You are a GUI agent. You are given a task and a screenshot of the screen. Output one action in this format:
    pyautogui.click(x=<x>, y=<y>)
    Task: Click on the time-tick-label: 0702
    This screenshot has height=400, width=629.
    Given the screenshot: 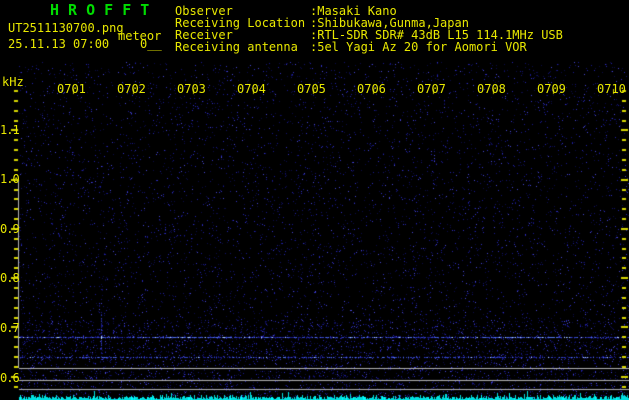 What is the action you would take?
    pyautogui.click(x=131, y=89)
    